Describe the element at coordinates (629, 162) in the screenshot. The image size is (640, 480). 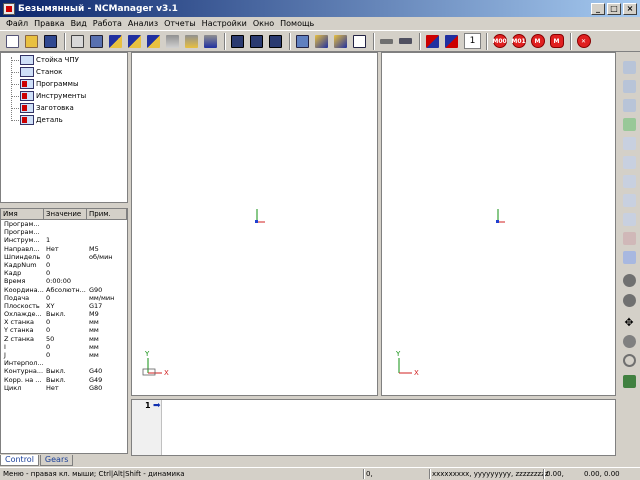
I see `note-icon` at that location.